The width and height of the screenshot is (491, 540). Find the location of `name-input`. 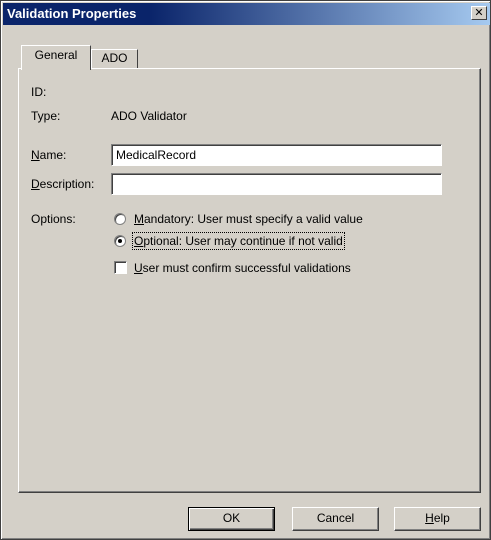

name-input is located at coordinates (276, 155).